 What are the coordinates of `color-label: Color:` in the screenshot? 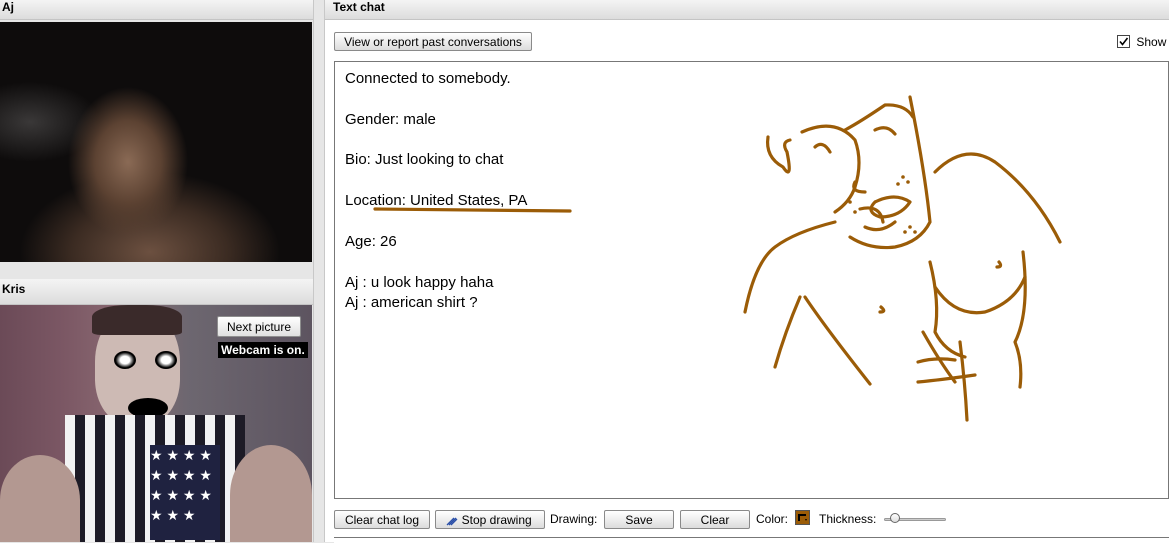 It's located at (772, 519).